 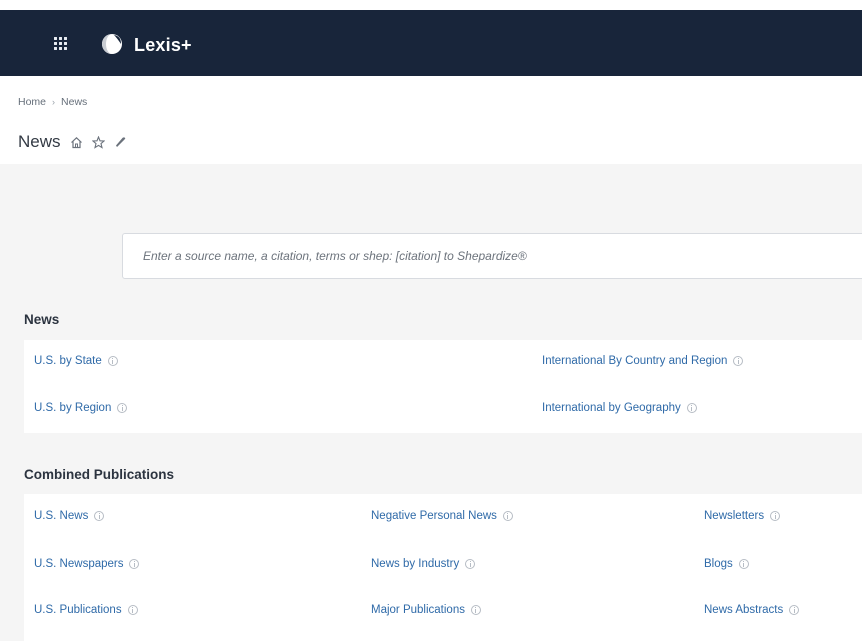 What do you see at coordinates (39, 141) in the screenshot?
I see `page-title: News` at bounding box center [39, 141].